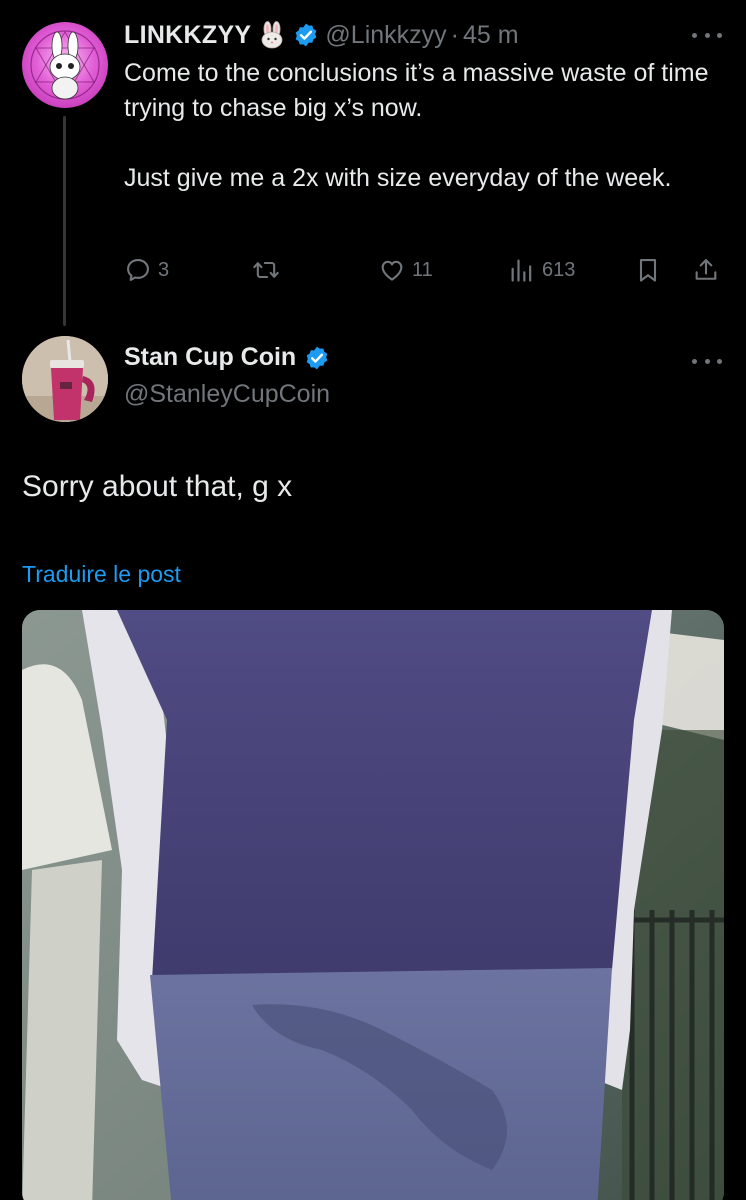 The width and height of the screenshot is (746, 1200). I want to click on rabbit-face-icon, so click(272, 35).